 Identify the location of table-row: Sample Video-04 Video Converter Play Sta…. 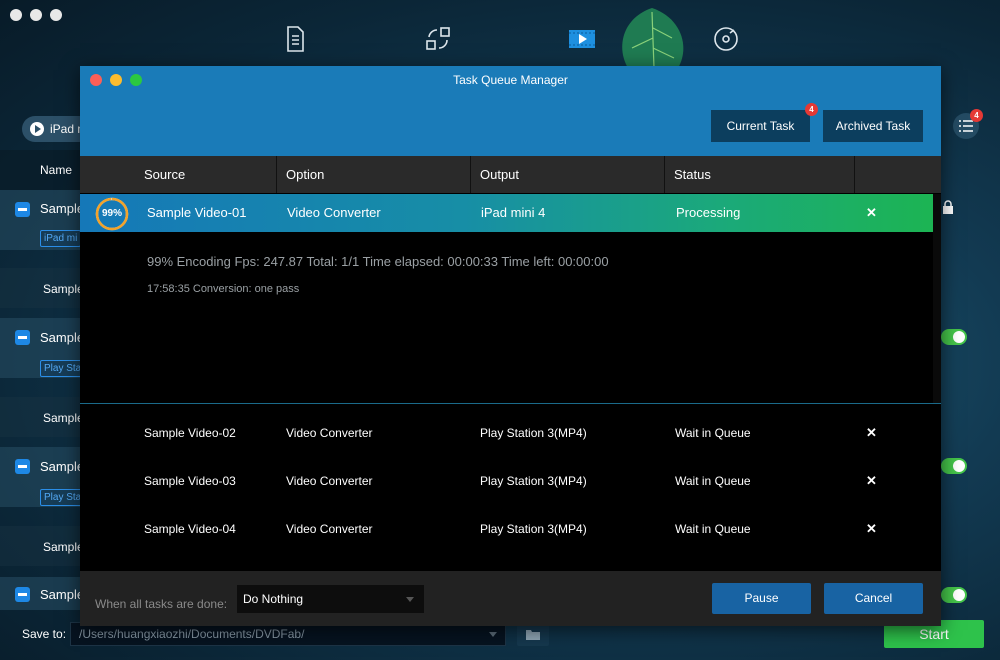
(510, 529).